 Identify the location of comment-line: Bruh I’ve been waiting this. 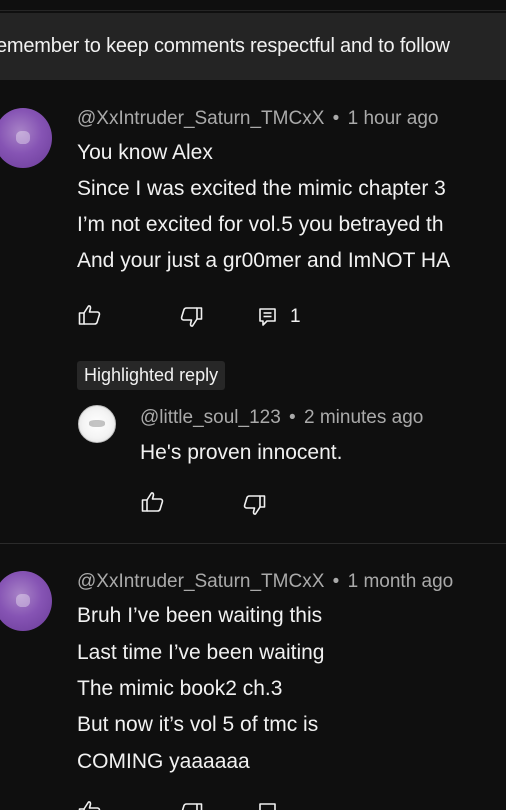
(200, 615).